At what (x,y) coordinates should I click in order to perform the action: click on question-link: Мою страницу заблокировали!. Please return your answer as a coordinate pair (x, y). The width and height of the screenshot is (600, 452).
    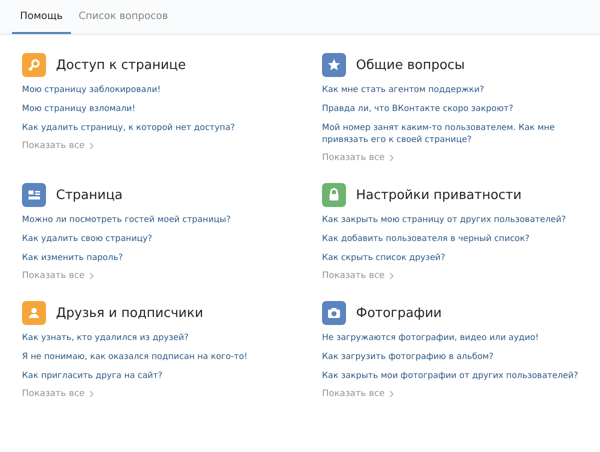
    Looking at the image, I should click on (160, 90).